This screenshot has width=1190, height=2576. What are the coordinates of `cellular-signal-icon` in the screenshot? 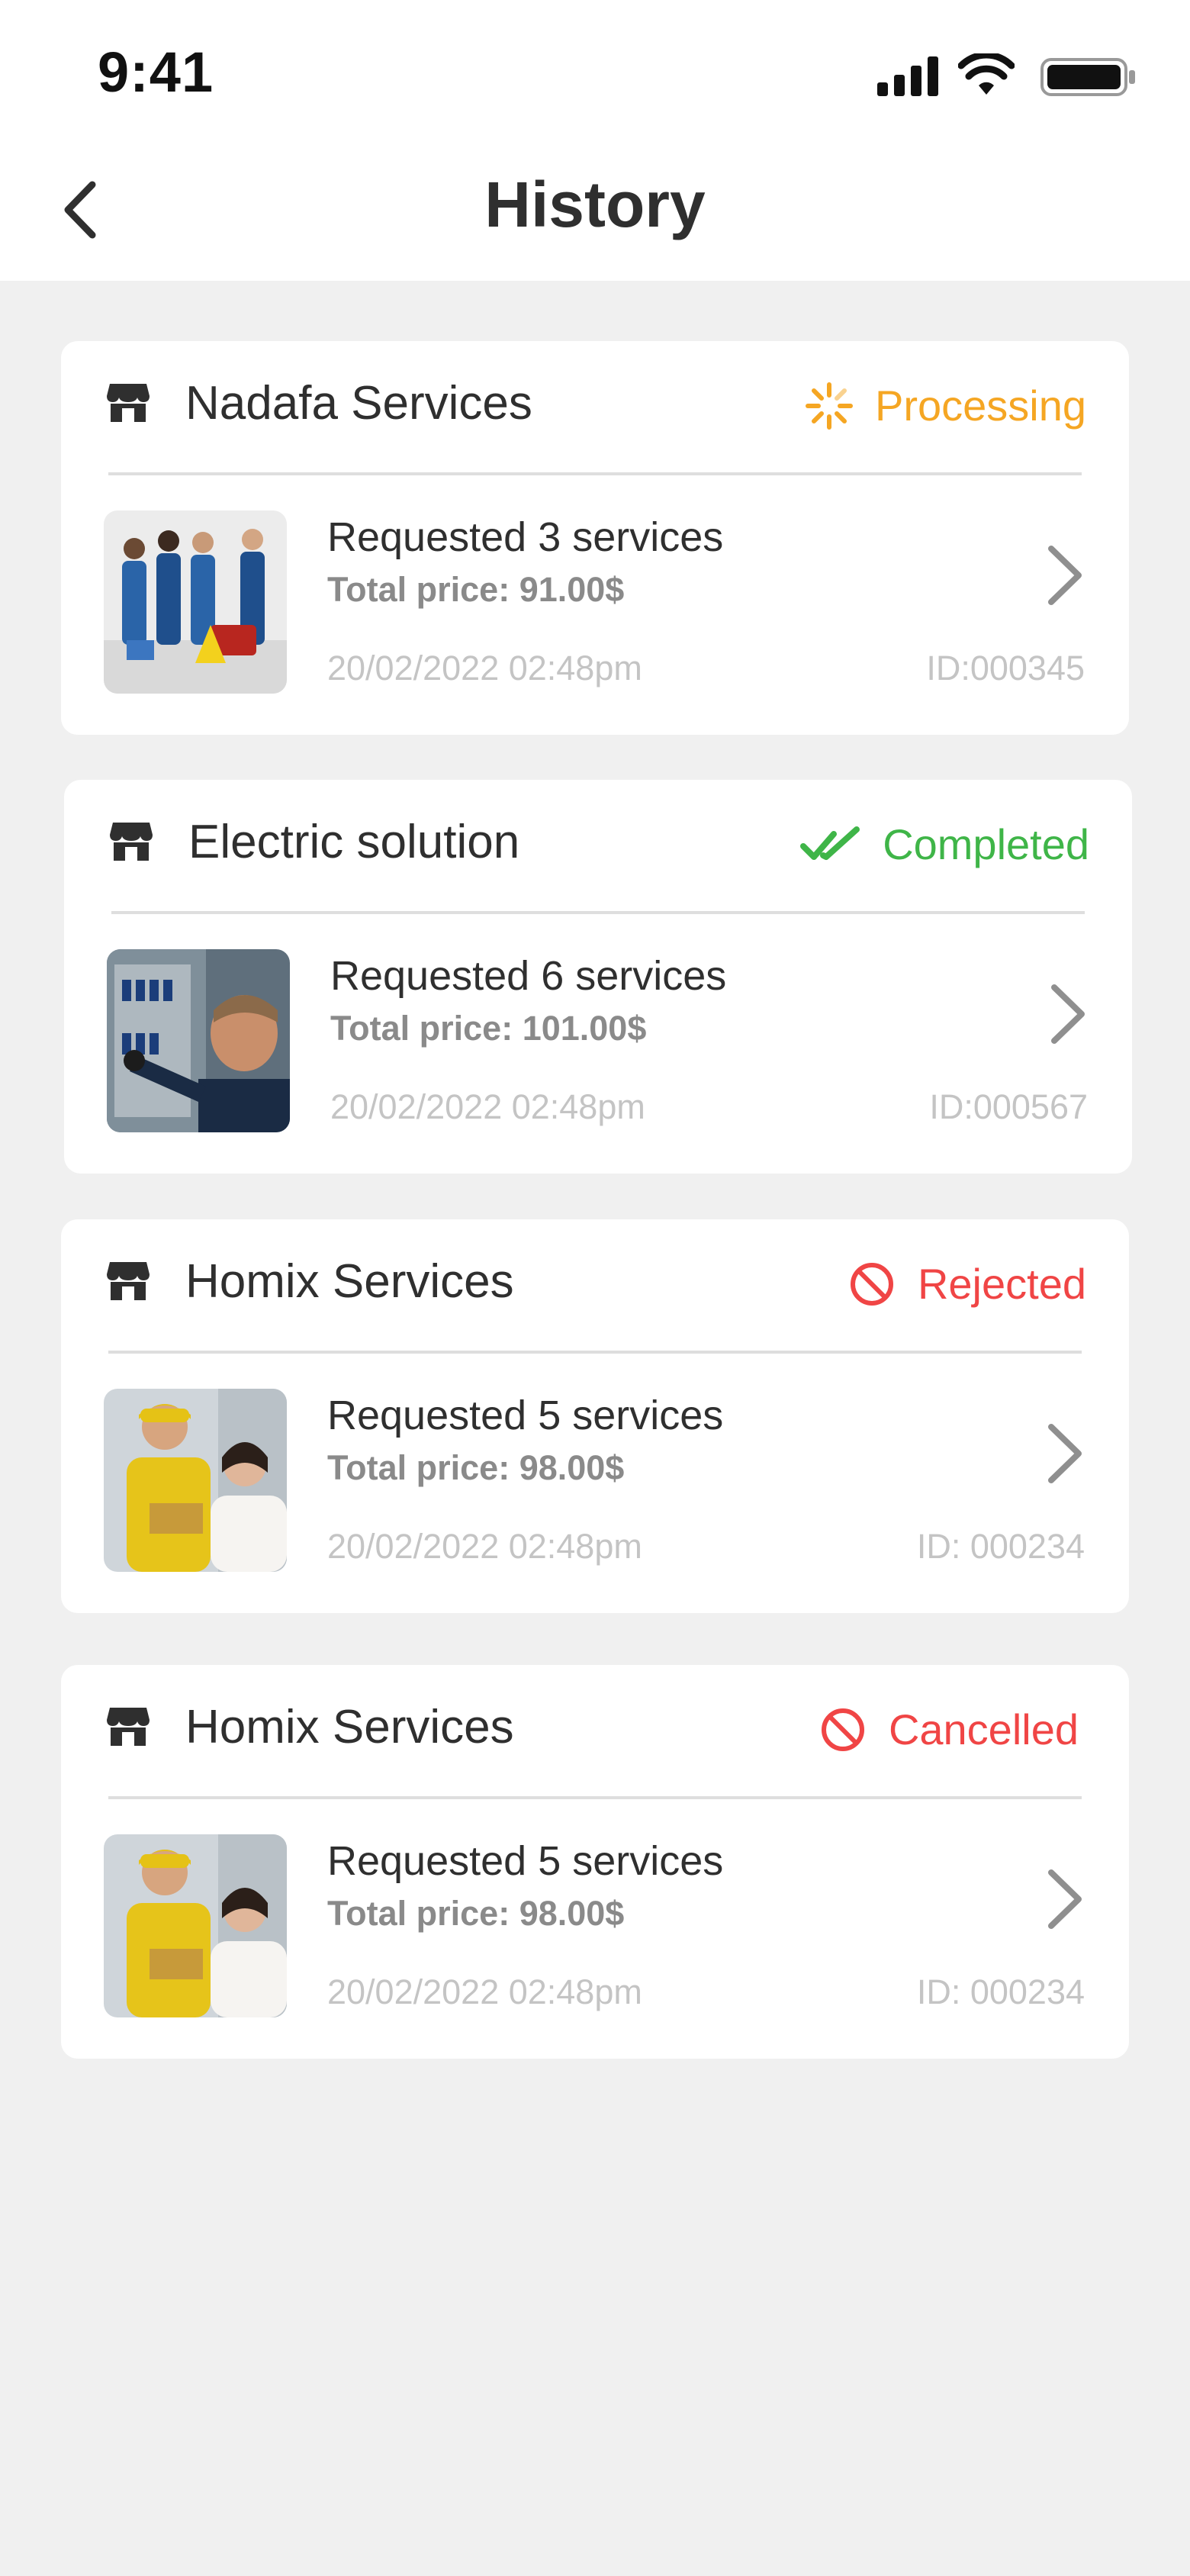 It's located at (907, 76).